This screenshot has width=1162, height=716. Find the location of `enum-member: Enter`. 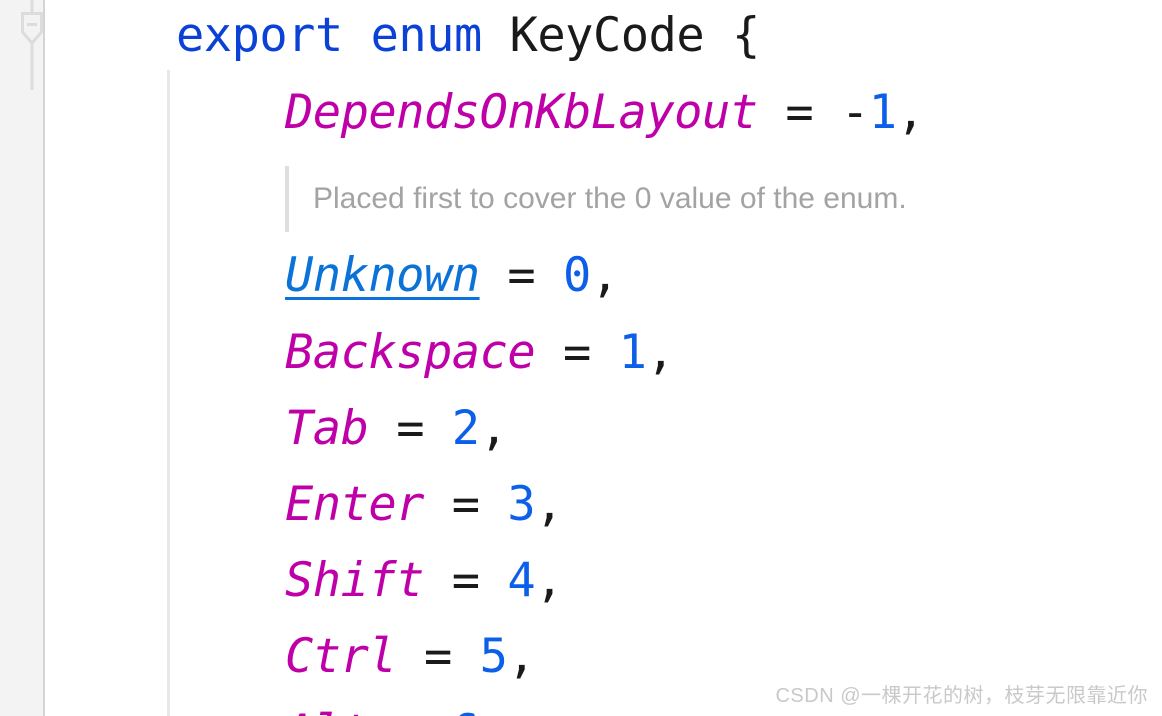

enum-member: Enter is located at coordinates (354, 504).